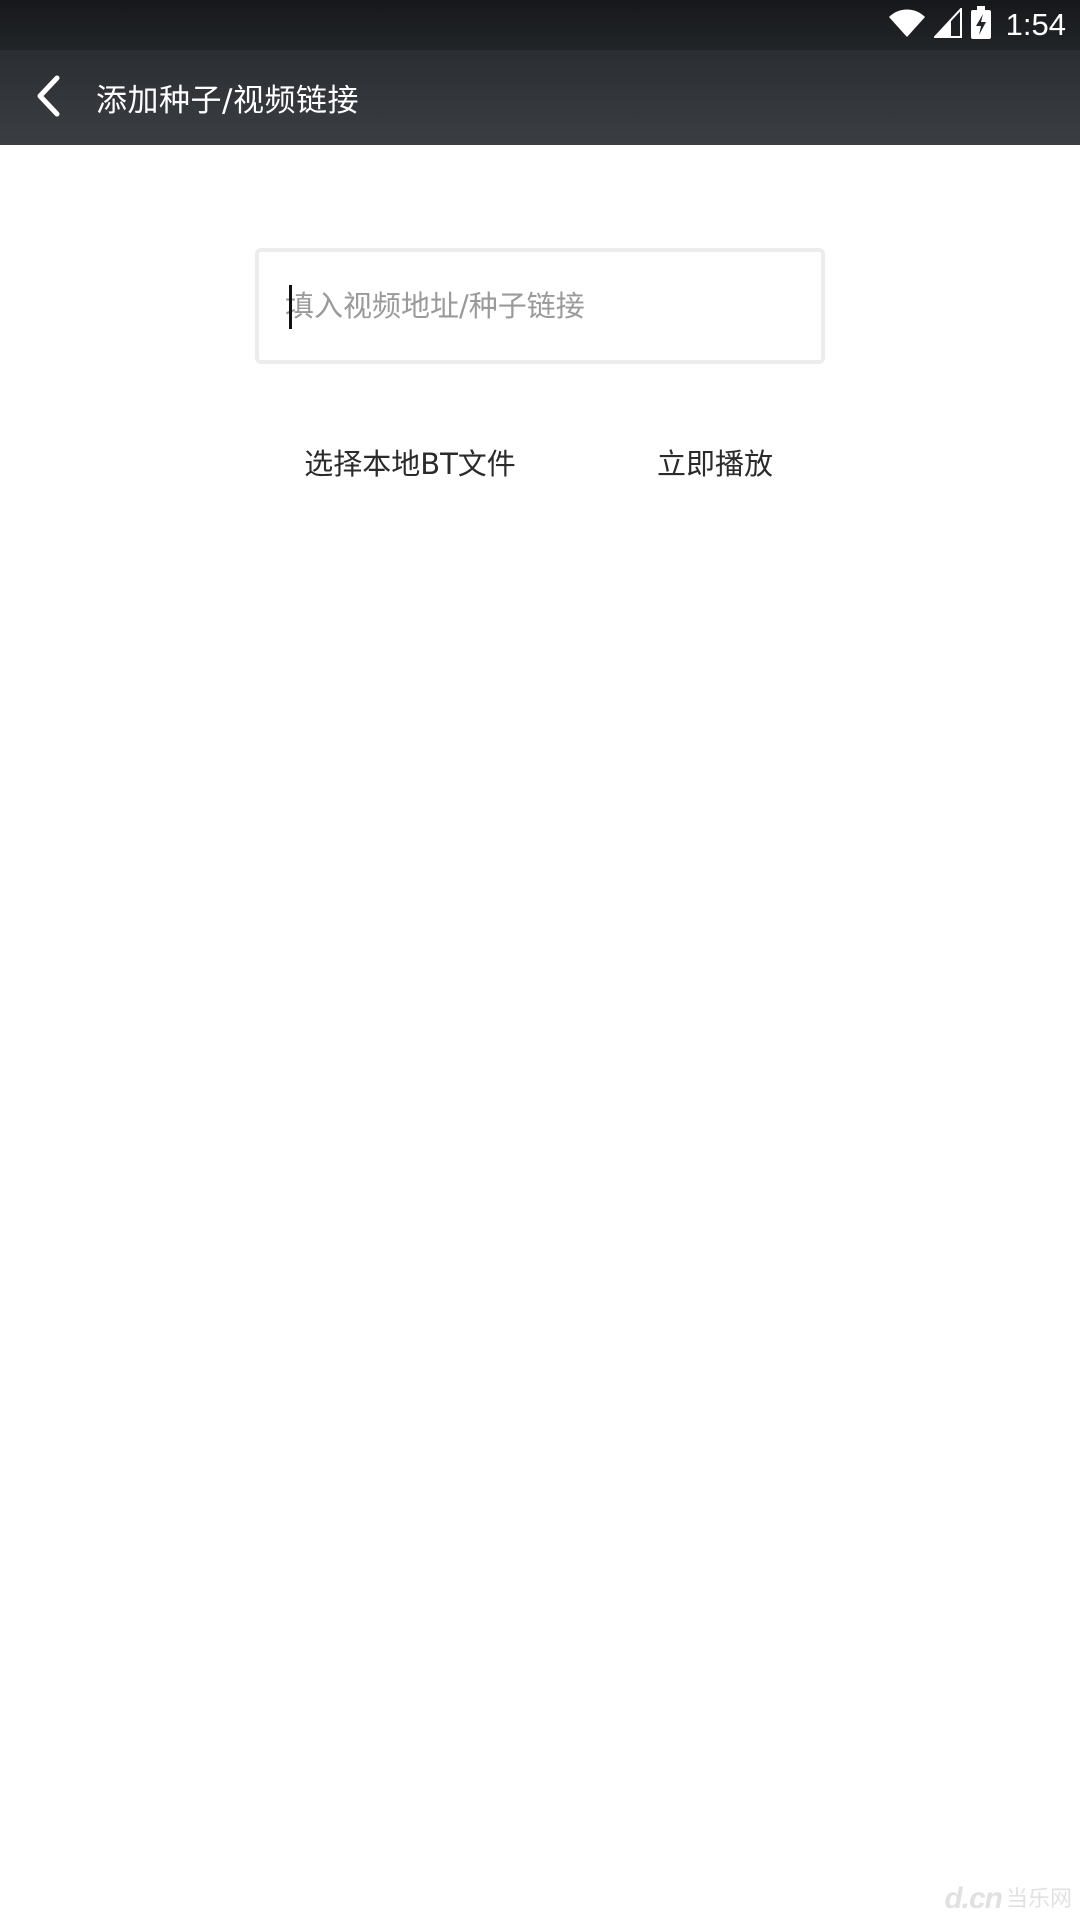 The height and width of the screenshot is (1920, 1080). I want to click on back-button, so click(48, 97).